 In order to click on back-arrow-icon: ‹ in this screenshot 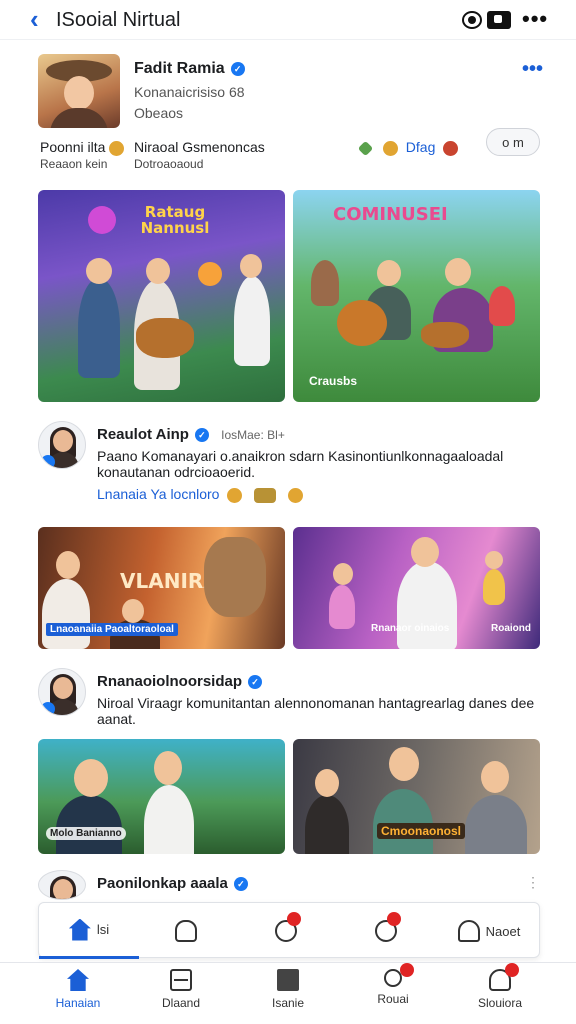, I will do `click(34, 19)`.